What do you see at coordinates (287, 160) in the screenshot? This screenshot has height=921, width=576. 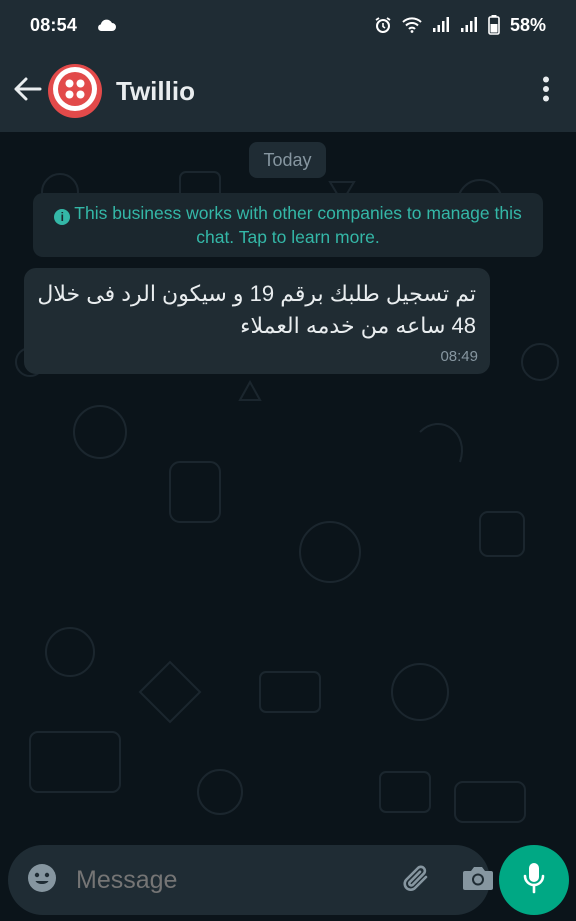 I see `date-chip: Today` at bounding box center [287, 160].